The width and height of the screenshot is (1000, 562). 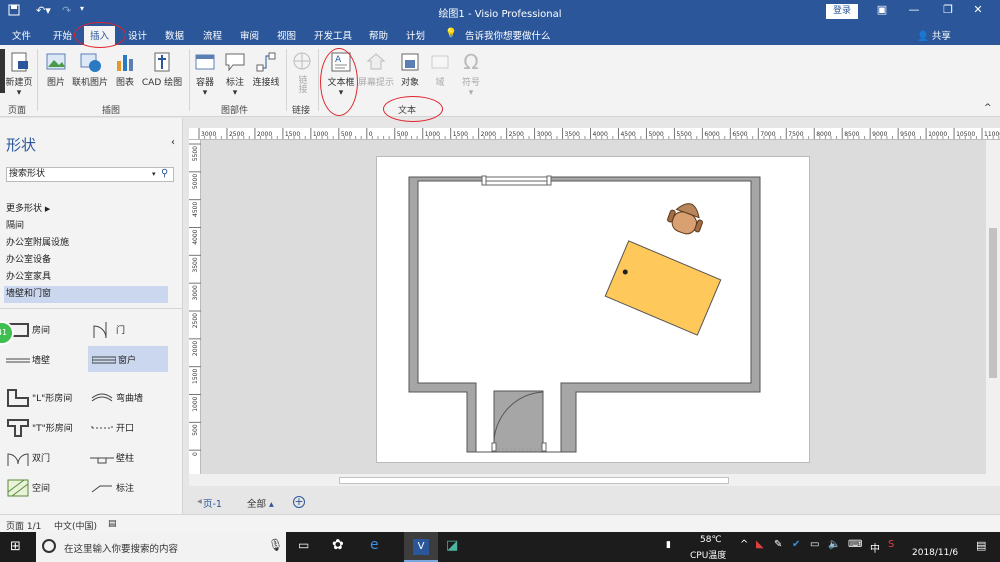 I want to click on taskbar-search-box: 在这里输入你要搜索的内容 🎙, so click(x=161, y=547).